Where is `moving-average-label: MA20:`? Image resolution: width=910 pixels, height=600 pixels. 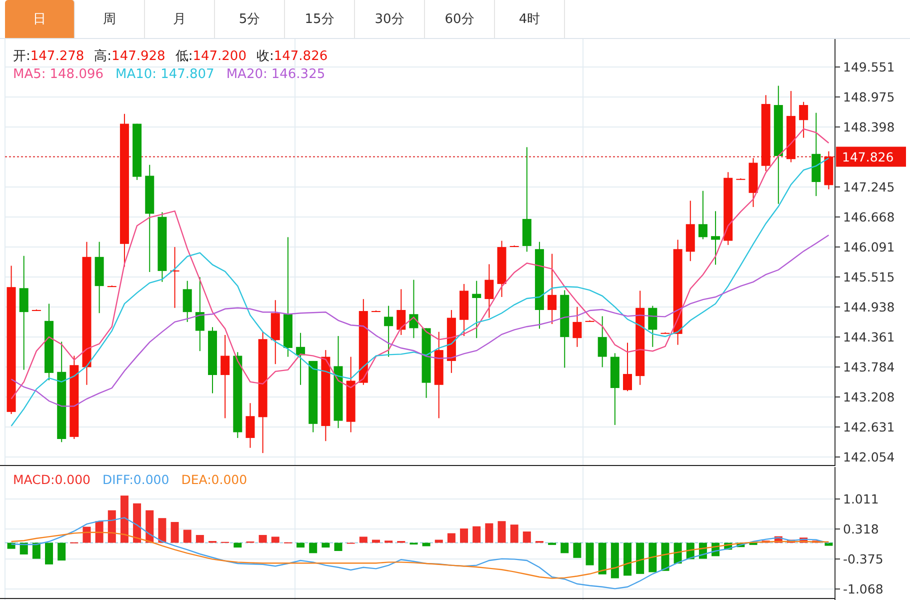 moving-average-label: MA20: is located at coordinates (247, 74).